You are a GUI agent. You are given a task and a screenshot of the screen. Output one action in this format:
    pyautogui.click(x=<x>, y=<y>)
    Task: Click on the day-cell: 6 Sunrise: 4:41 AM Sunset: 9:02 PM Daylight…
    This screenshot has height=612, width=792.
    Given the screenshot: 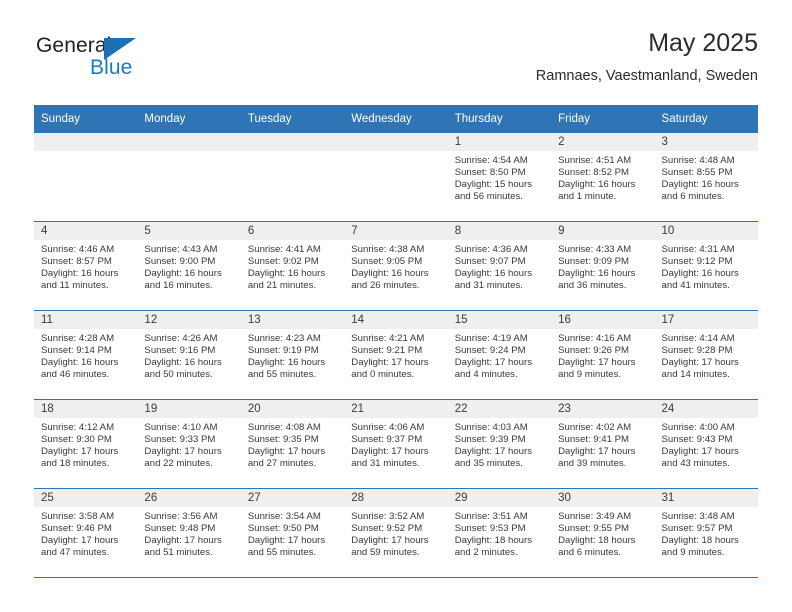 What is the action you would take?
    pyautogui.click(x=292, y=266)
    